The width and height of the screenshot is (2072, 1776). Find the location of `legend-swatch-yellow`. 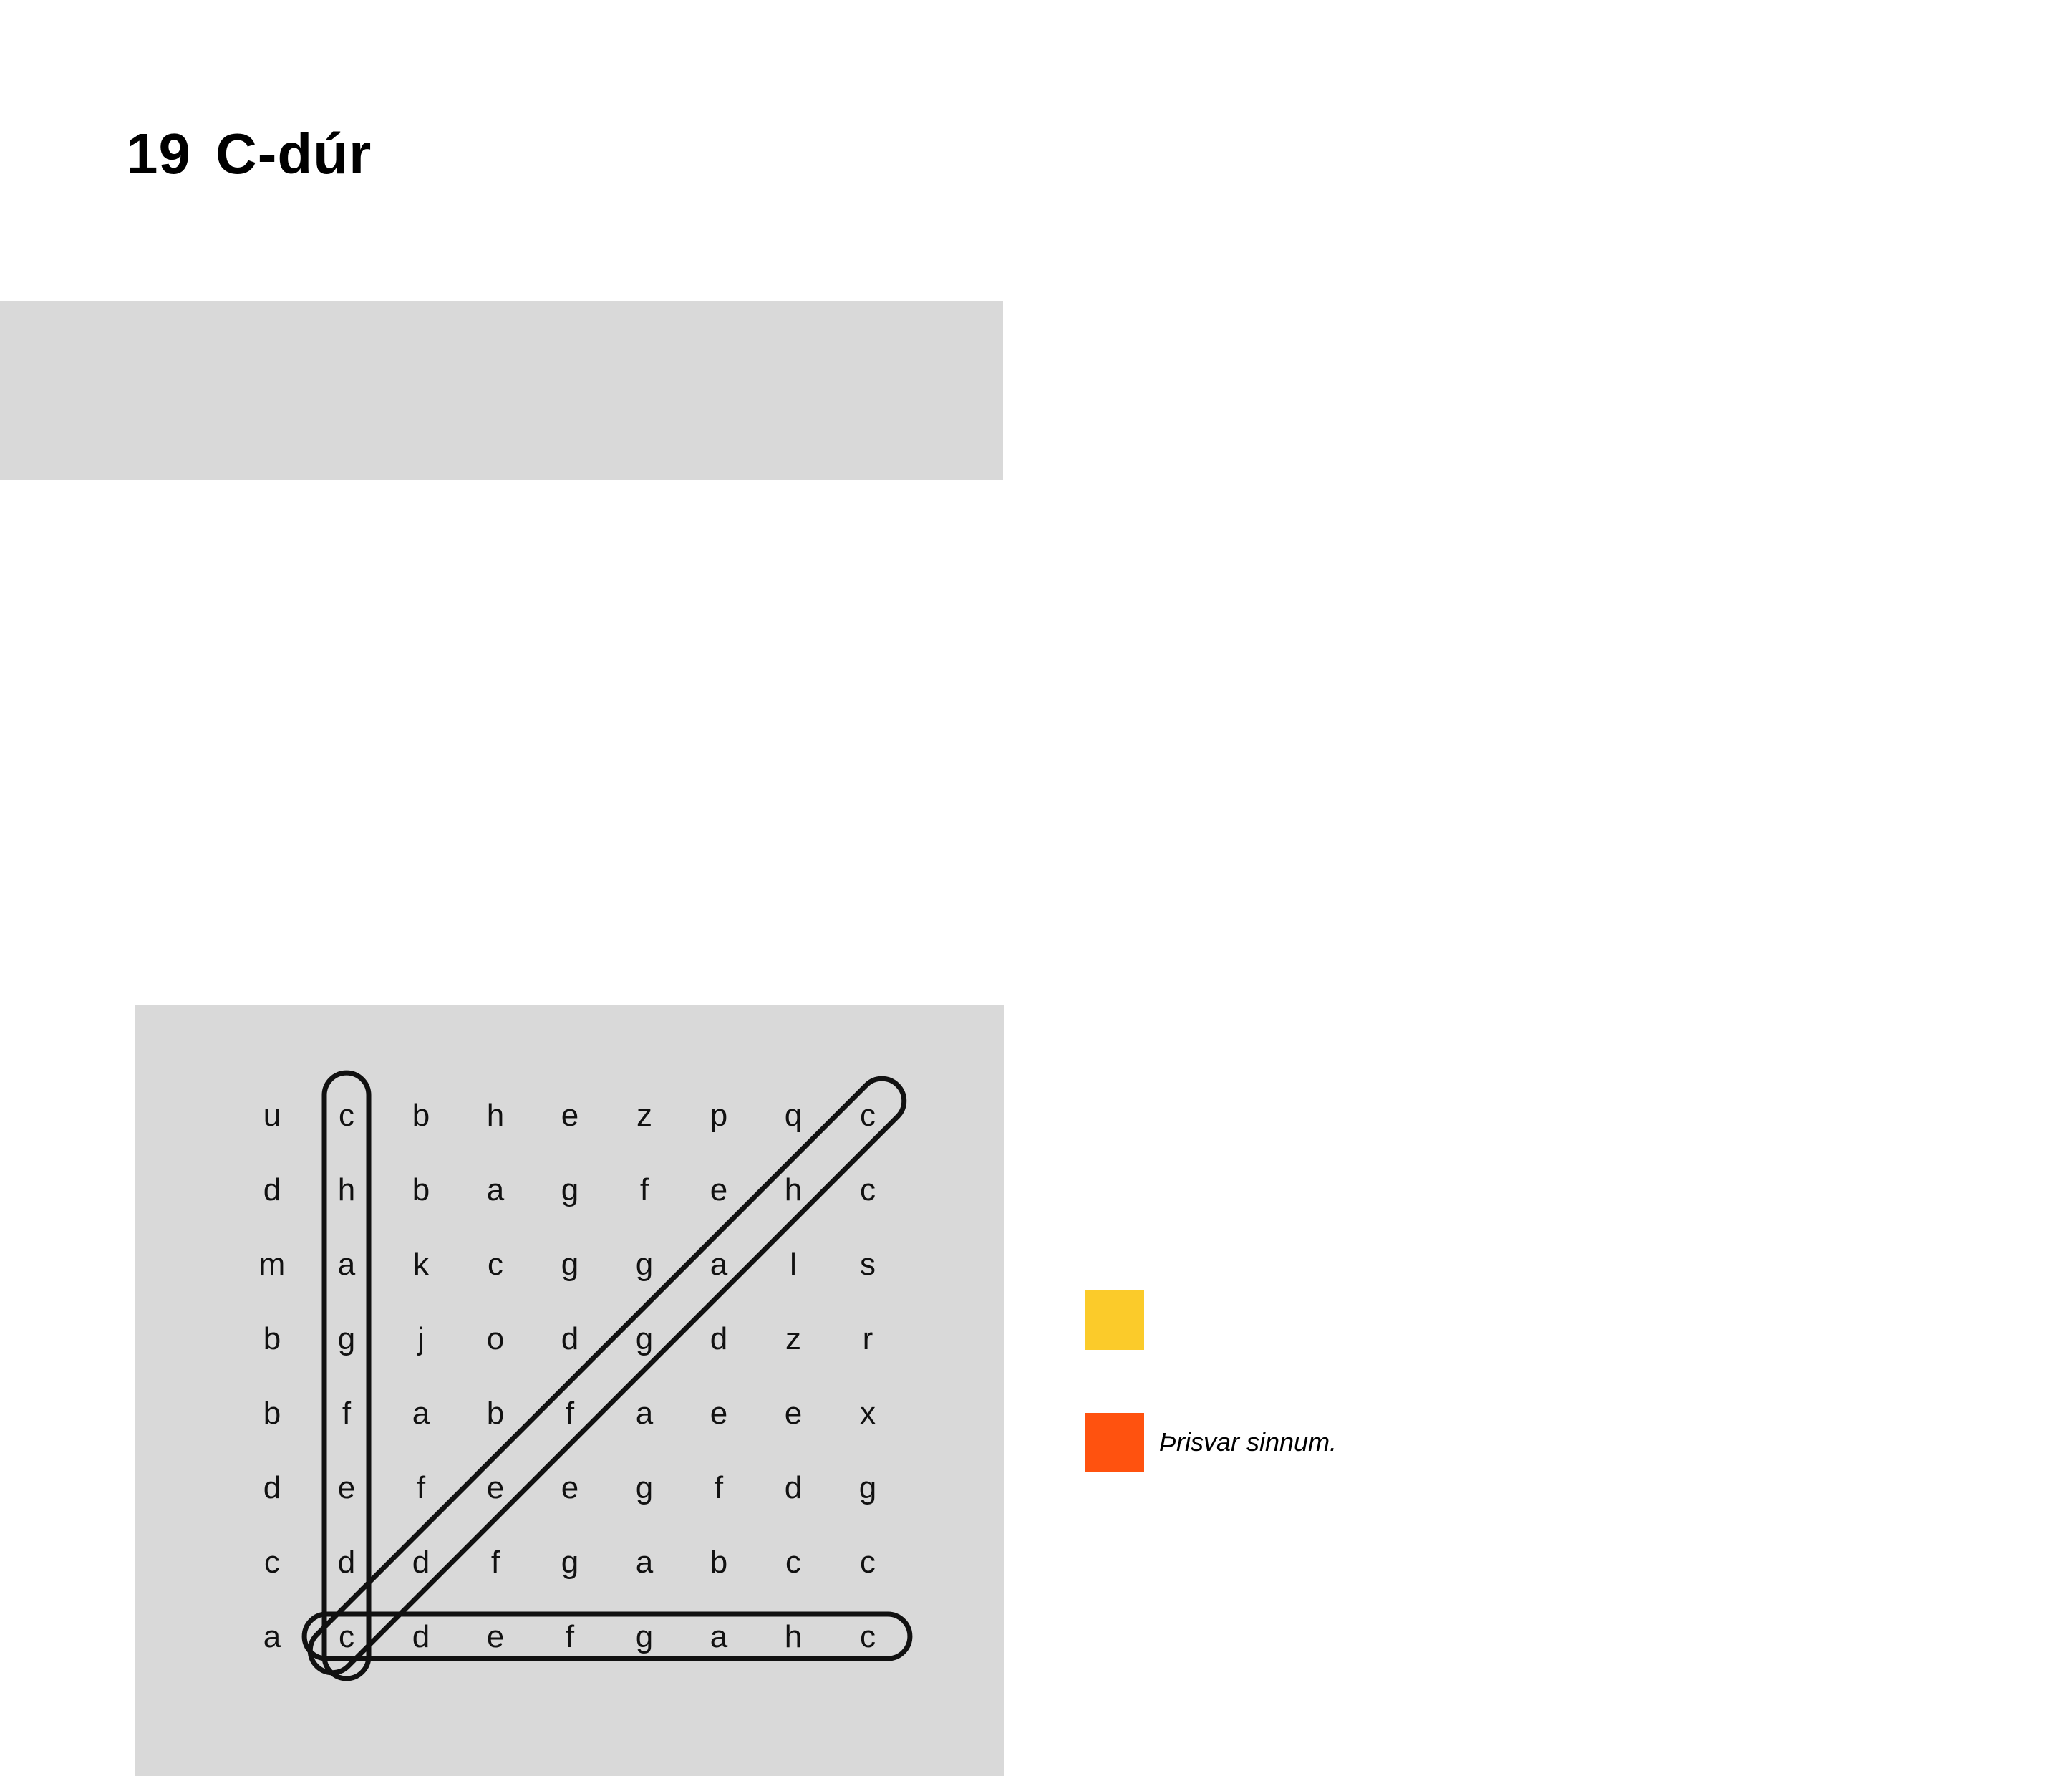

legend-swatch-yellow is located at coordinates (1114, 1320).